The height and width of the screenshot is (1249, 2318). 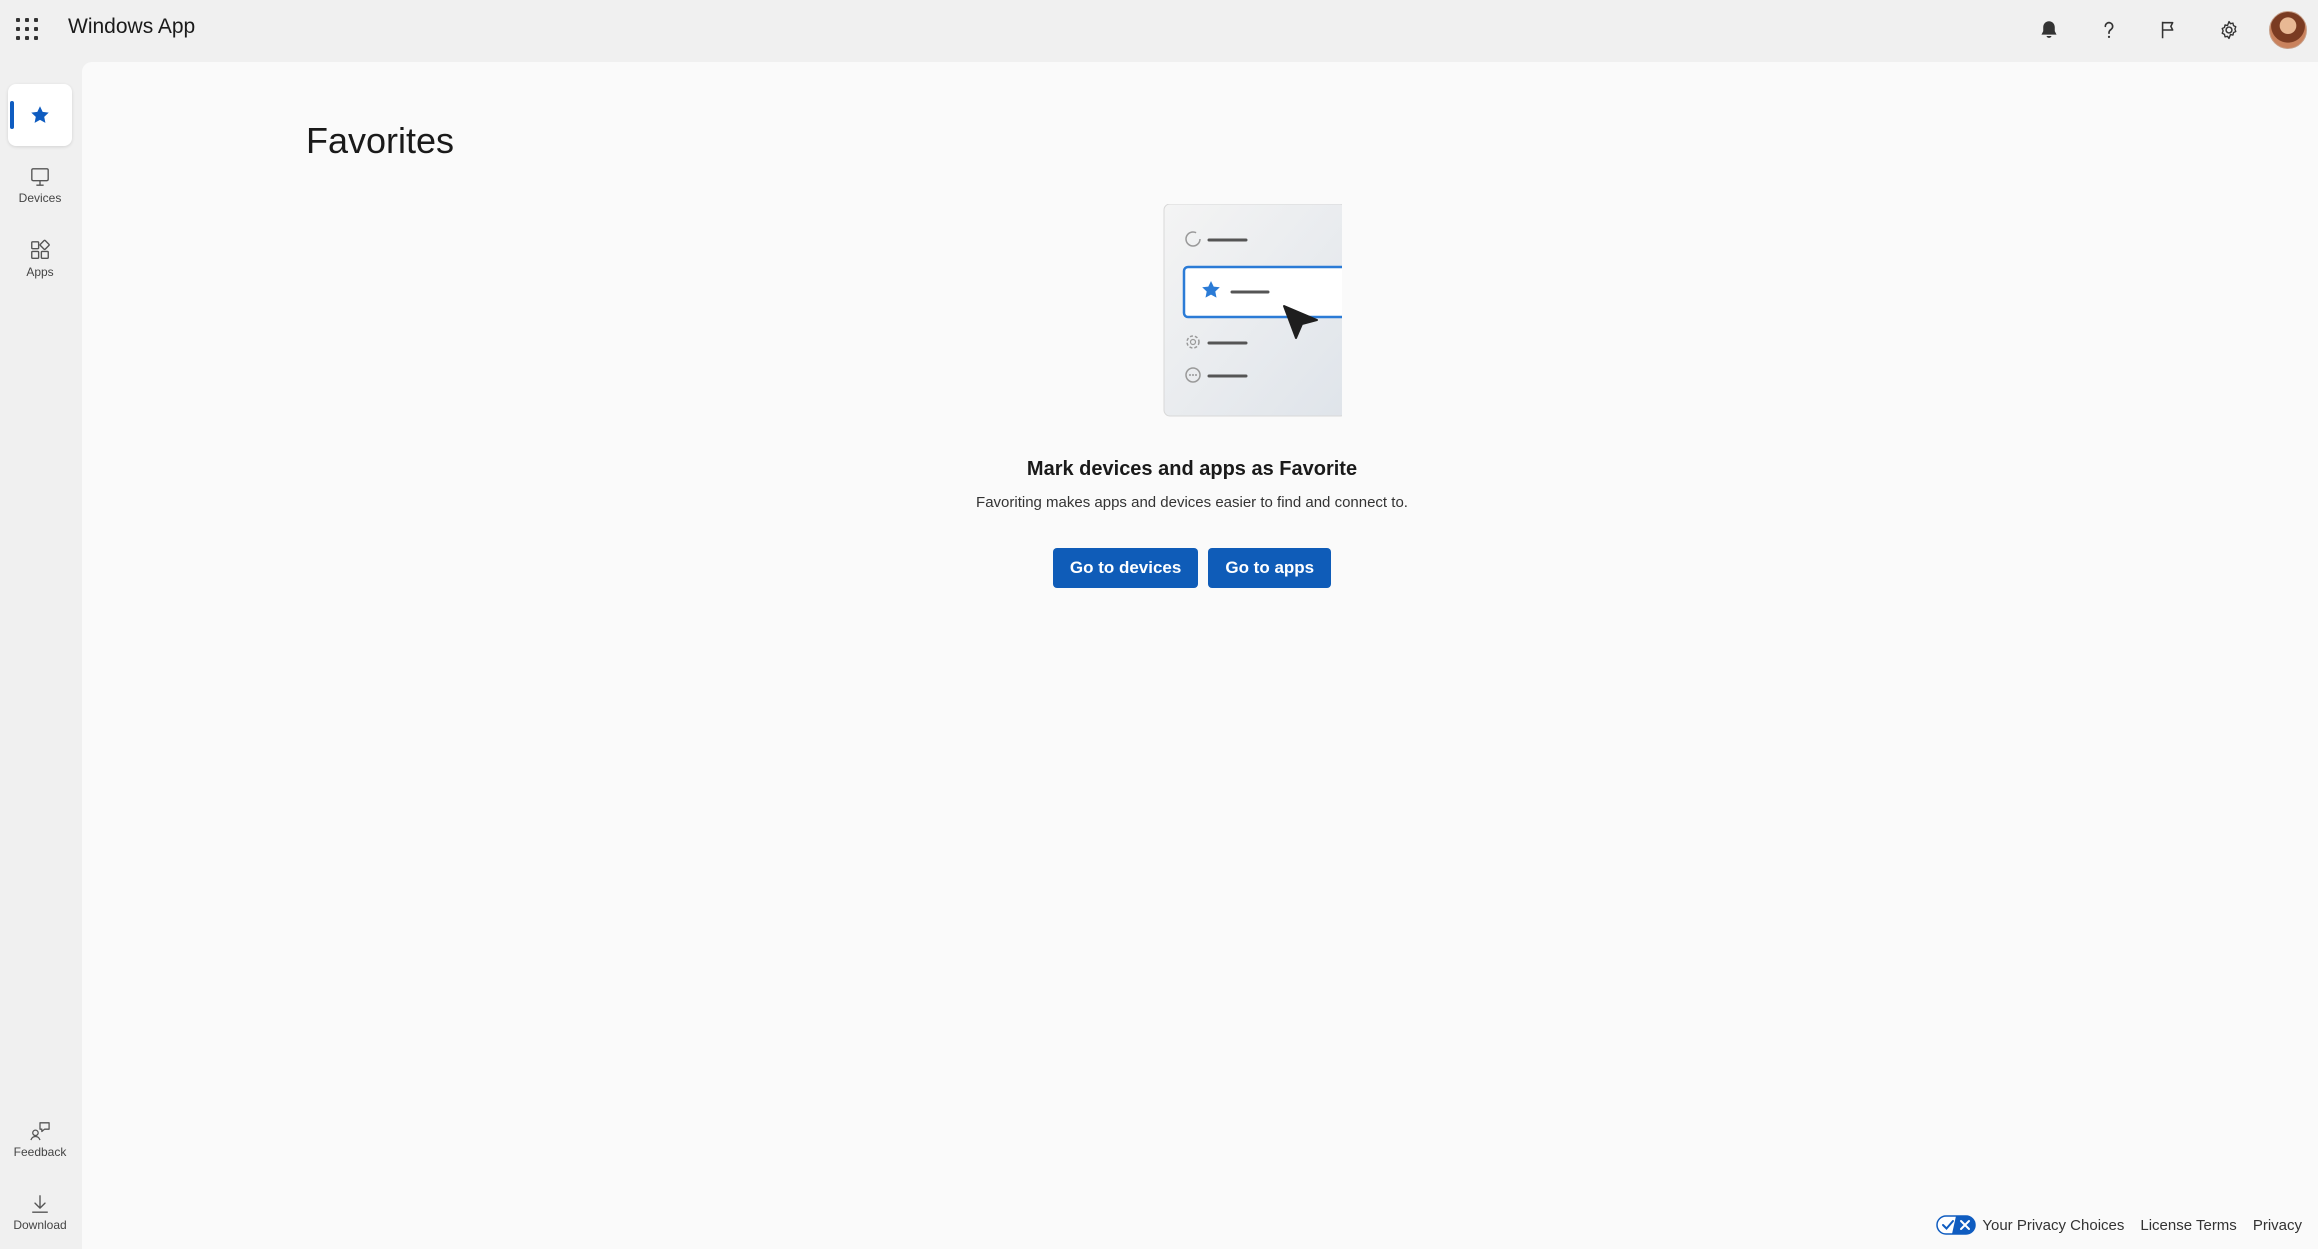 I want to click on nav-item-favorites, so click(x=40, y=115).